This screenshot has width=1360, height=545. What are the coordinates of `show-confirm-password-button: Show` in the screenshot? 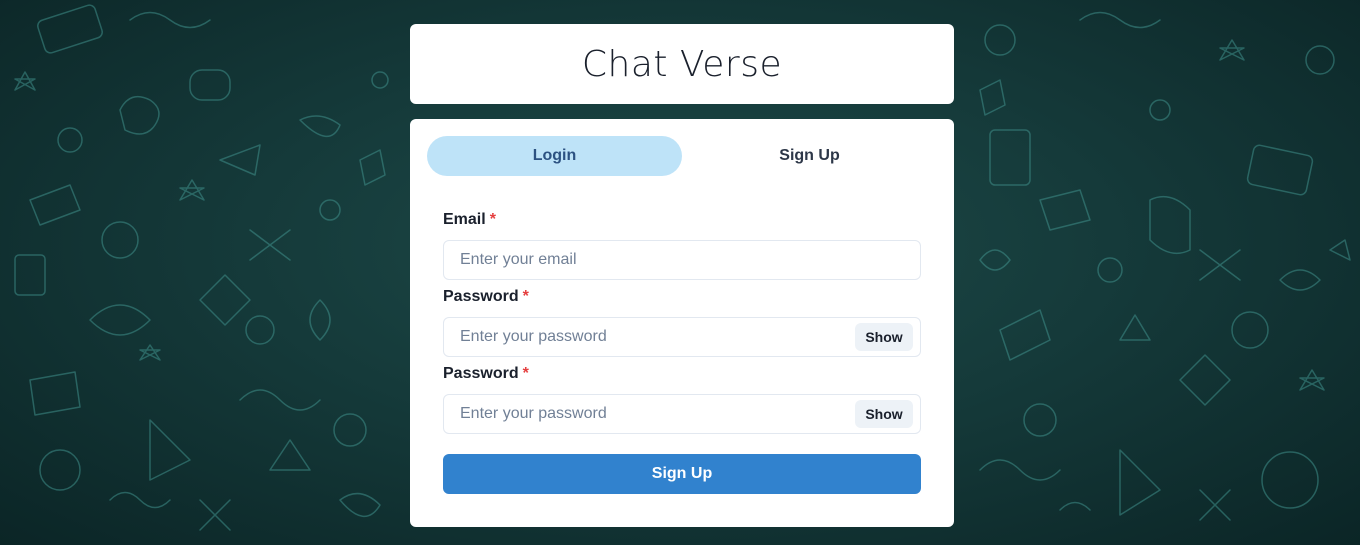 It's located at (884, 414).